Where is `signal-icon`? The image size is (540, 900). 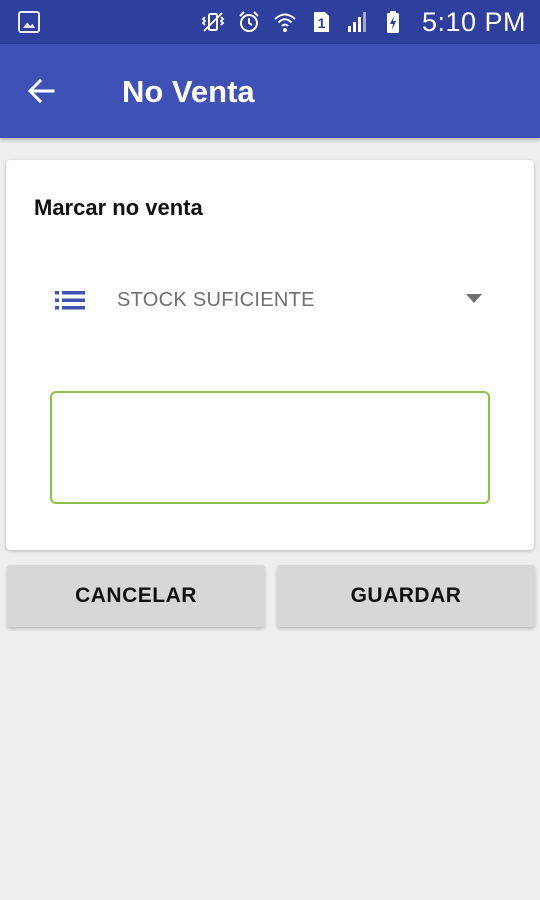 signal-icon is located at coordinates (357, 22).